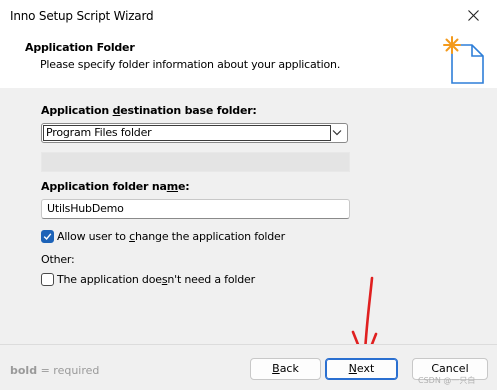 The image size is (497, 390). Describe the element at coordinates (195, 162) in the screenshot. I see `custom-folder-field-disabled` at that location.